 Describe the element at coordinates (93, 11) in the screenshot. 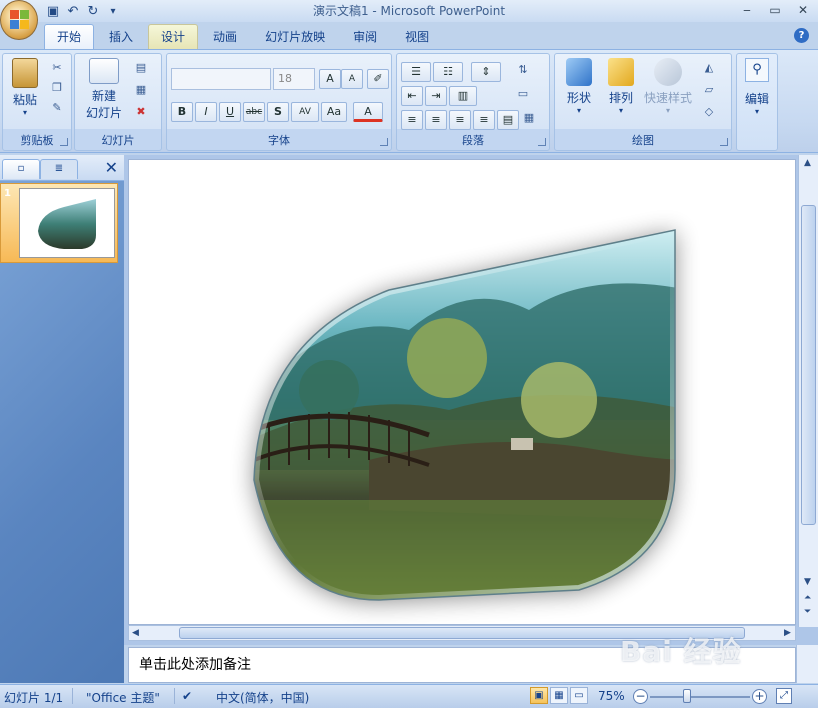

I see `redo-icon: ↻` at that location.